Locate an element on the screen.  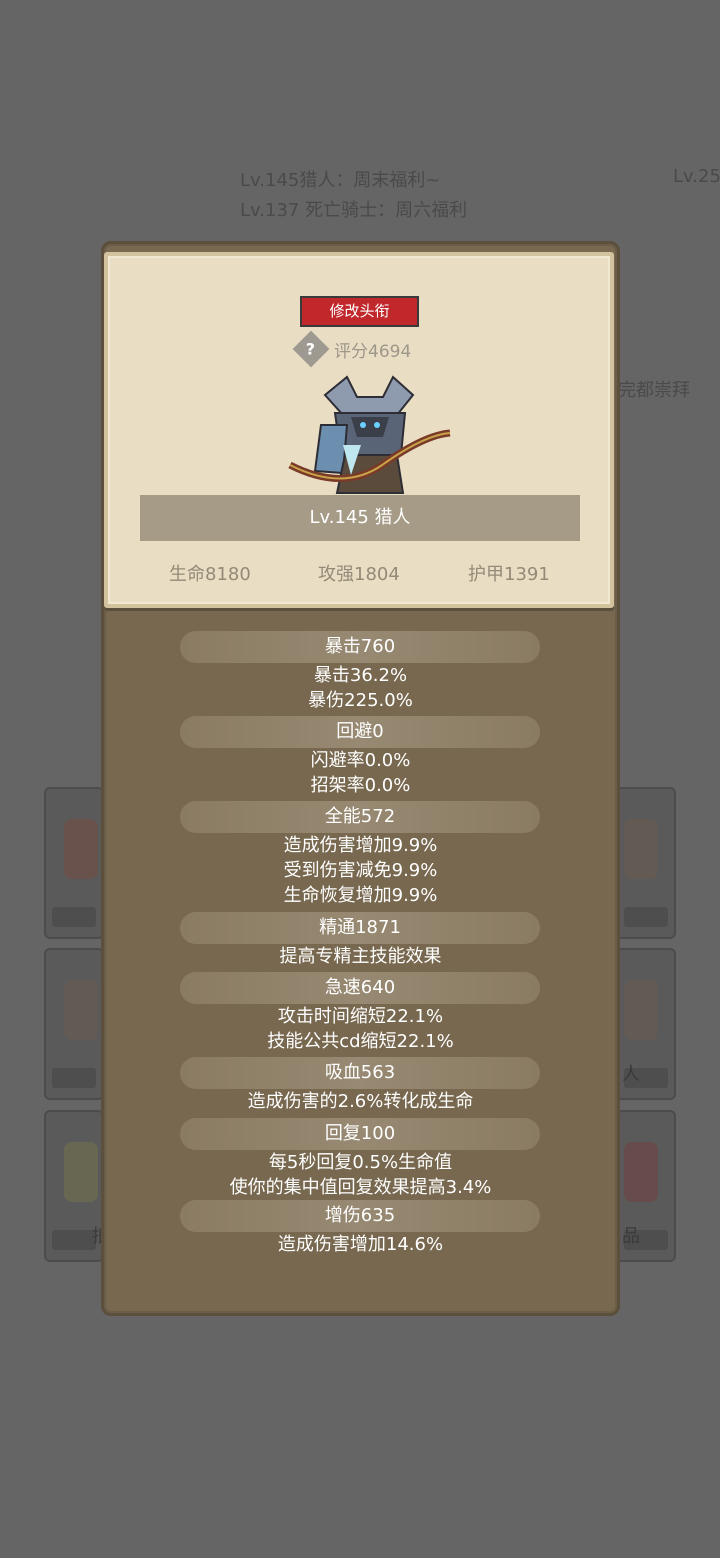
score-row: ? 评分4694 is located at coordinates (352, 349).